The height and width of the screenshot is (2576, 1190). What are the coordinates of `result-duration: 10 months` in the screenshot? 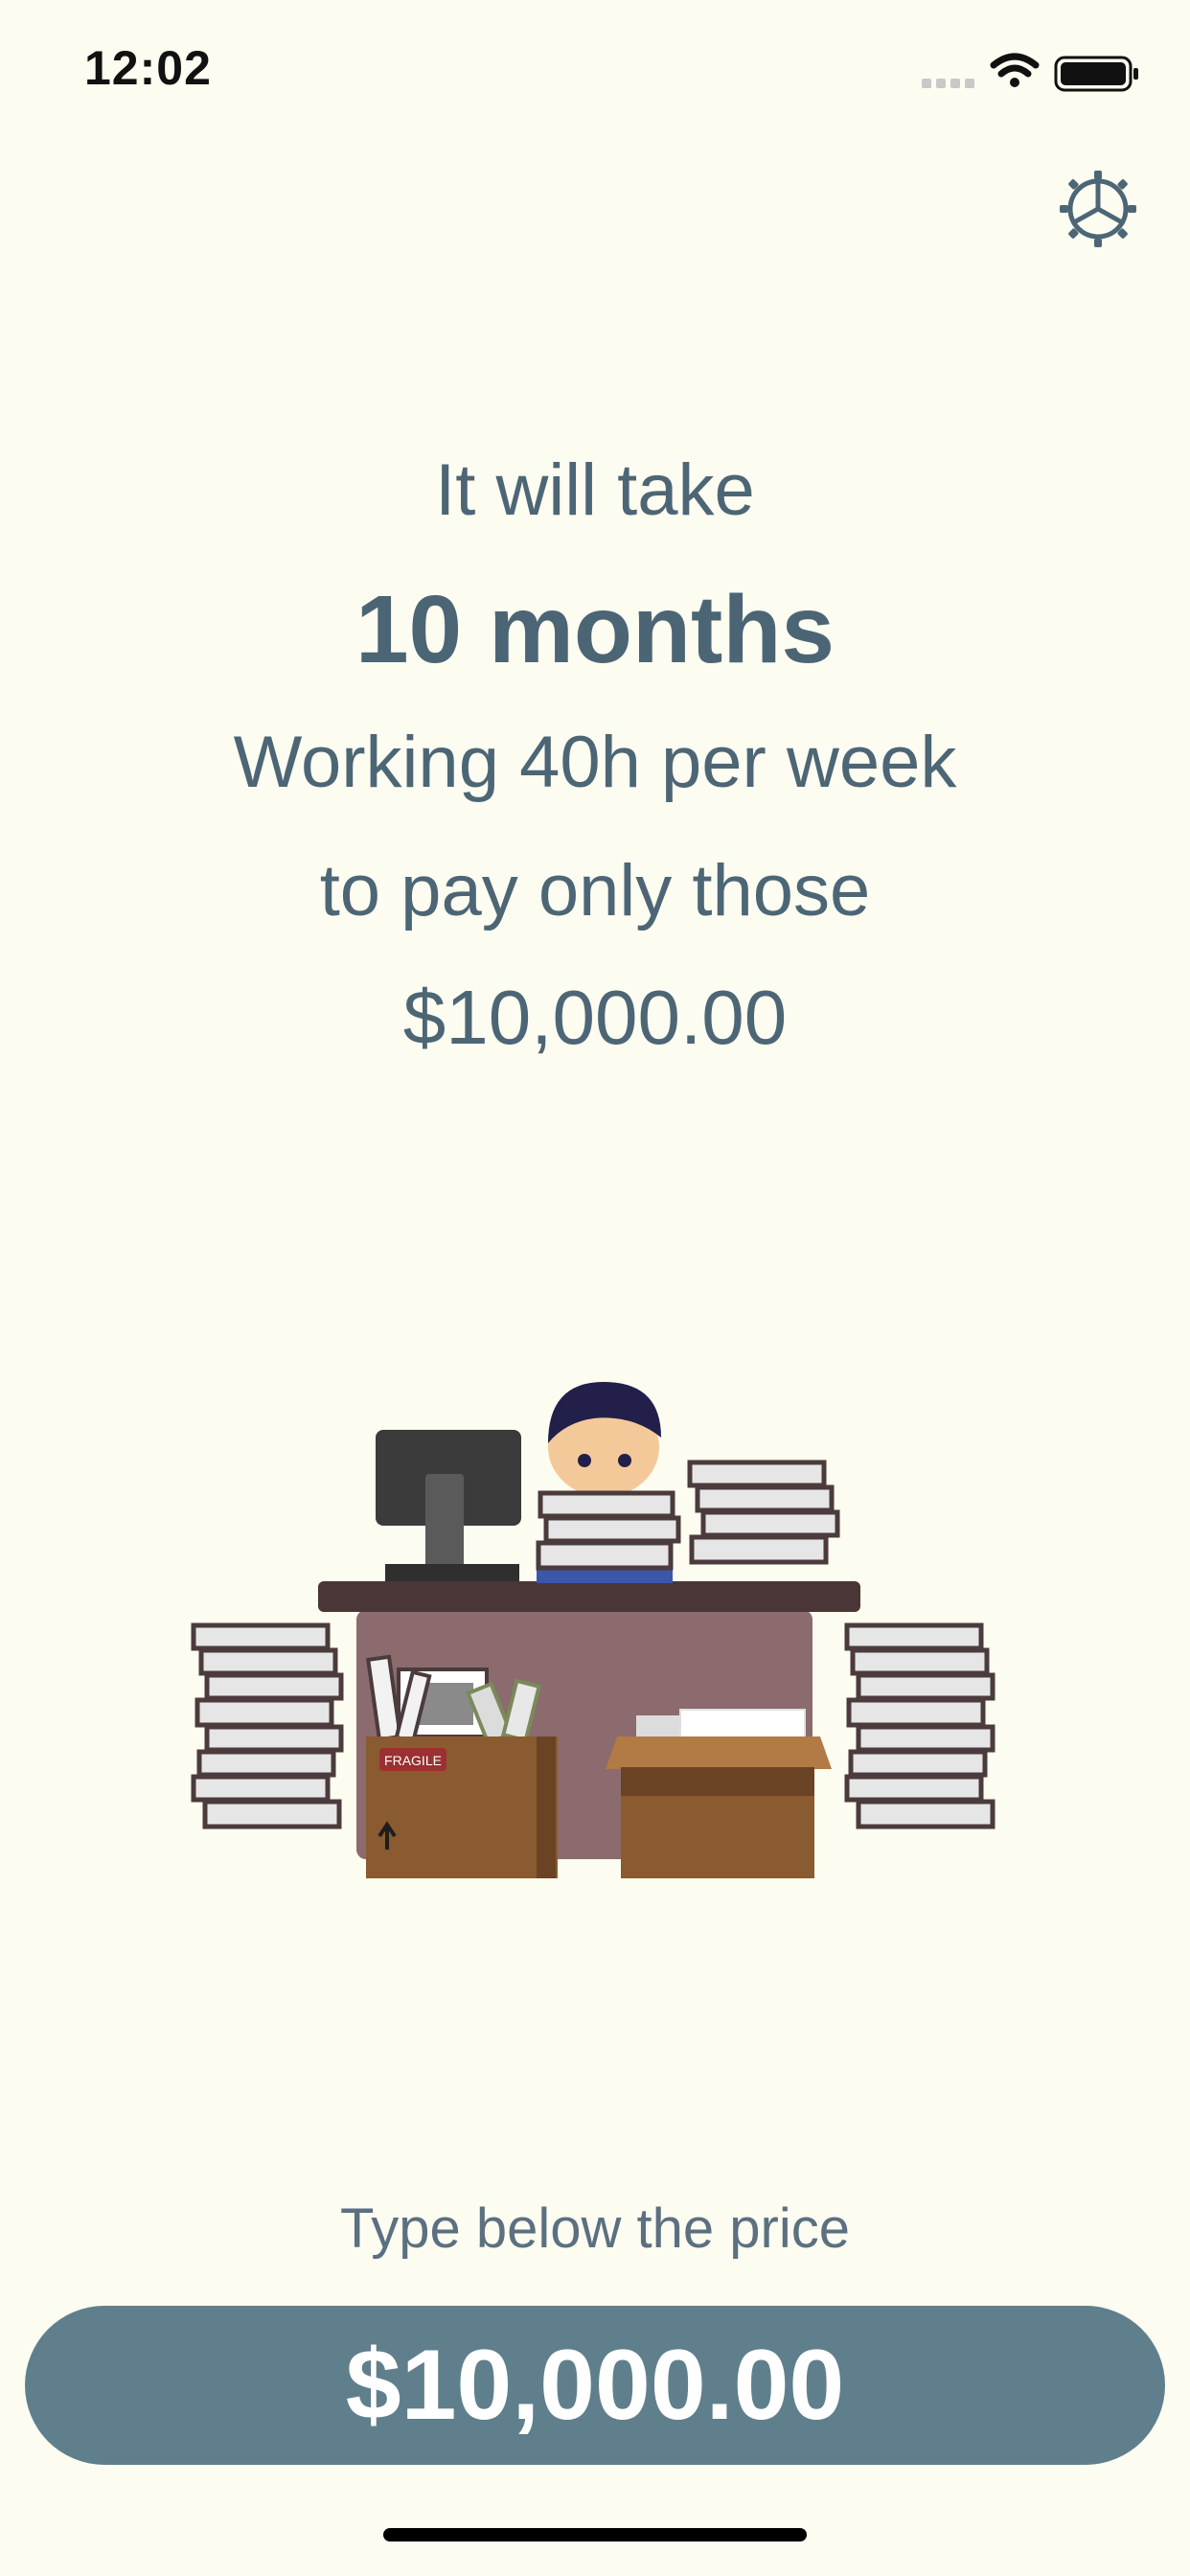 It's located at (595, 629).